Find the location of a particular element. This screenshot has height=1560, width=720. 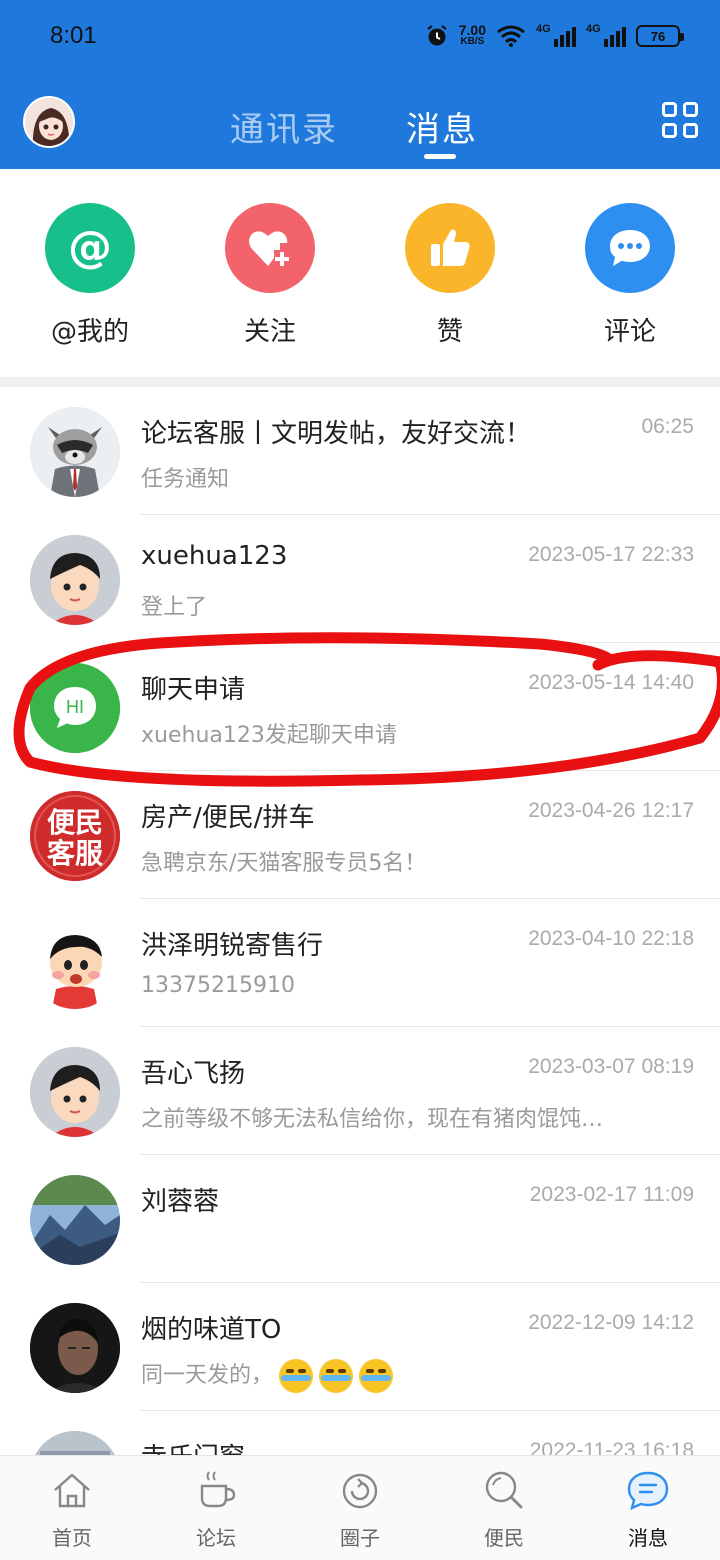

message-row: HI 聊天申请 xuehua123发起聊天申请 2023-05-14 14:40 is located at coordinates (360, 707).